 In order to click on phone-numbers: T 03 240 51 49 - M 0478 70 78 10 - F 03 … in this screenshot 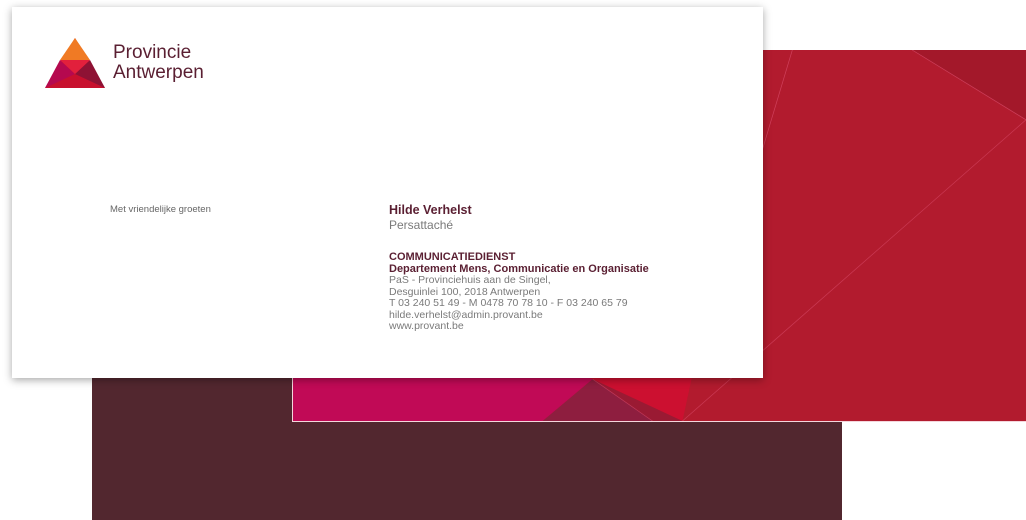, I will do `click(508, 303)`.